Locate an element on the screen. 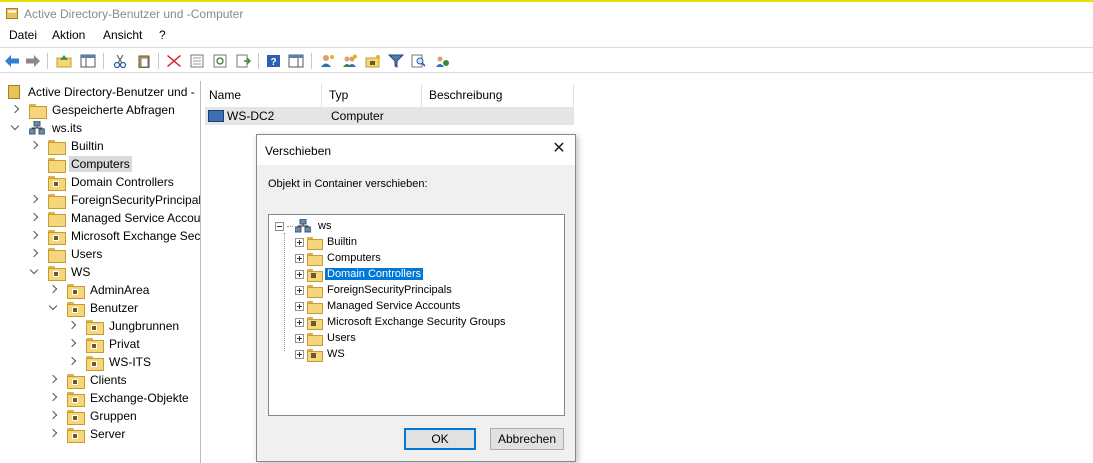 The image size is (1093, 463). tree-item-jungbrunnen: Jungbrunnen is located at coordinates (124, 326).